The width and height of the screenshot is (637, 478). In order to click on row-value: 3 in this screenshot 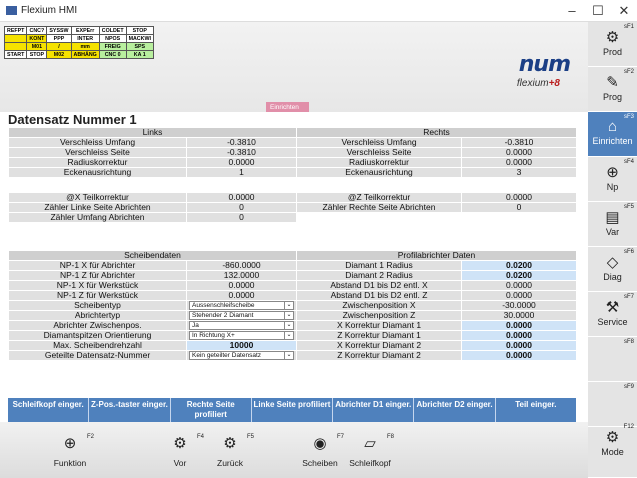, I will do `click(519, 172)`.